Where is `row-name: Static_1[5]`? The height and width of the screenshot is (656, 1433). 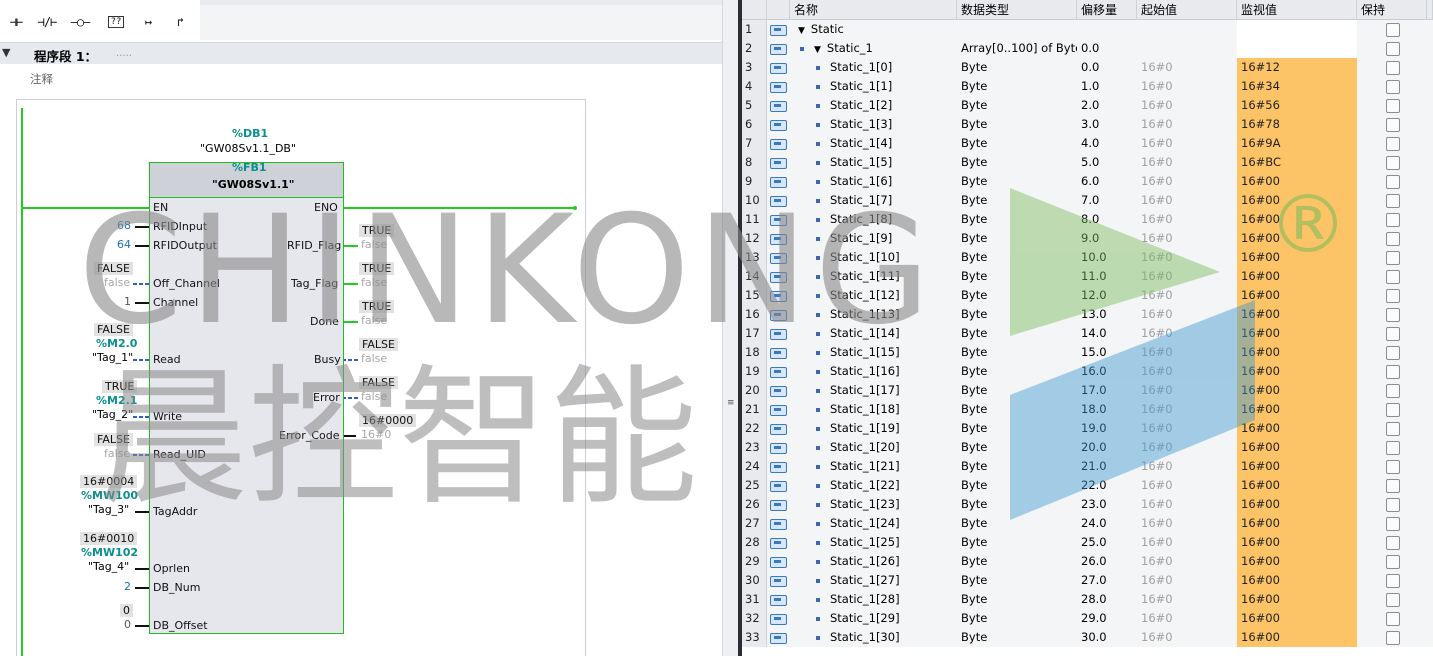
row-name: Static_1[5] is located at coordinates (873, 162).